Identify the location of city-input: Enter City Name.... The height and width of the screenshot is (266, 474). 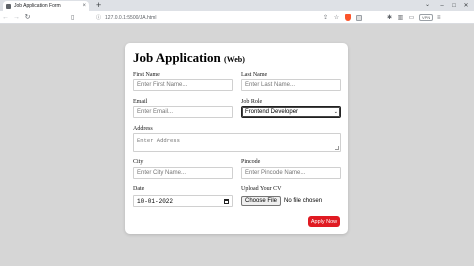
(183, 173).